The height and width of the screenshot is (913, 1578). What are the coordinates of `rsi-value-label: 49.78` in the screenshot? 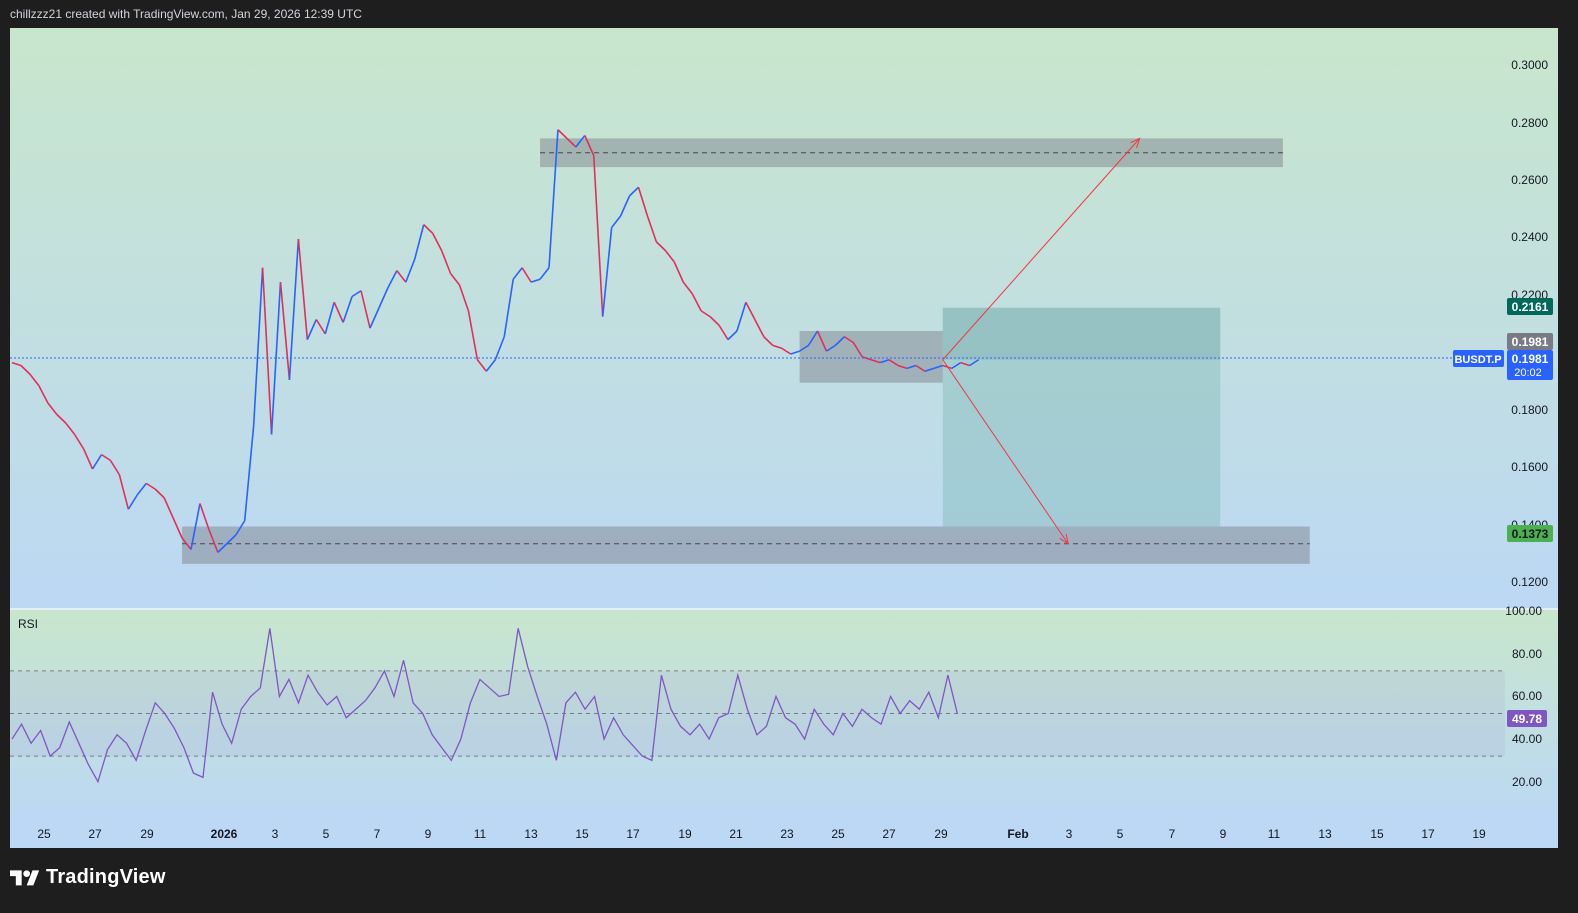 It's located at (1527, 718).